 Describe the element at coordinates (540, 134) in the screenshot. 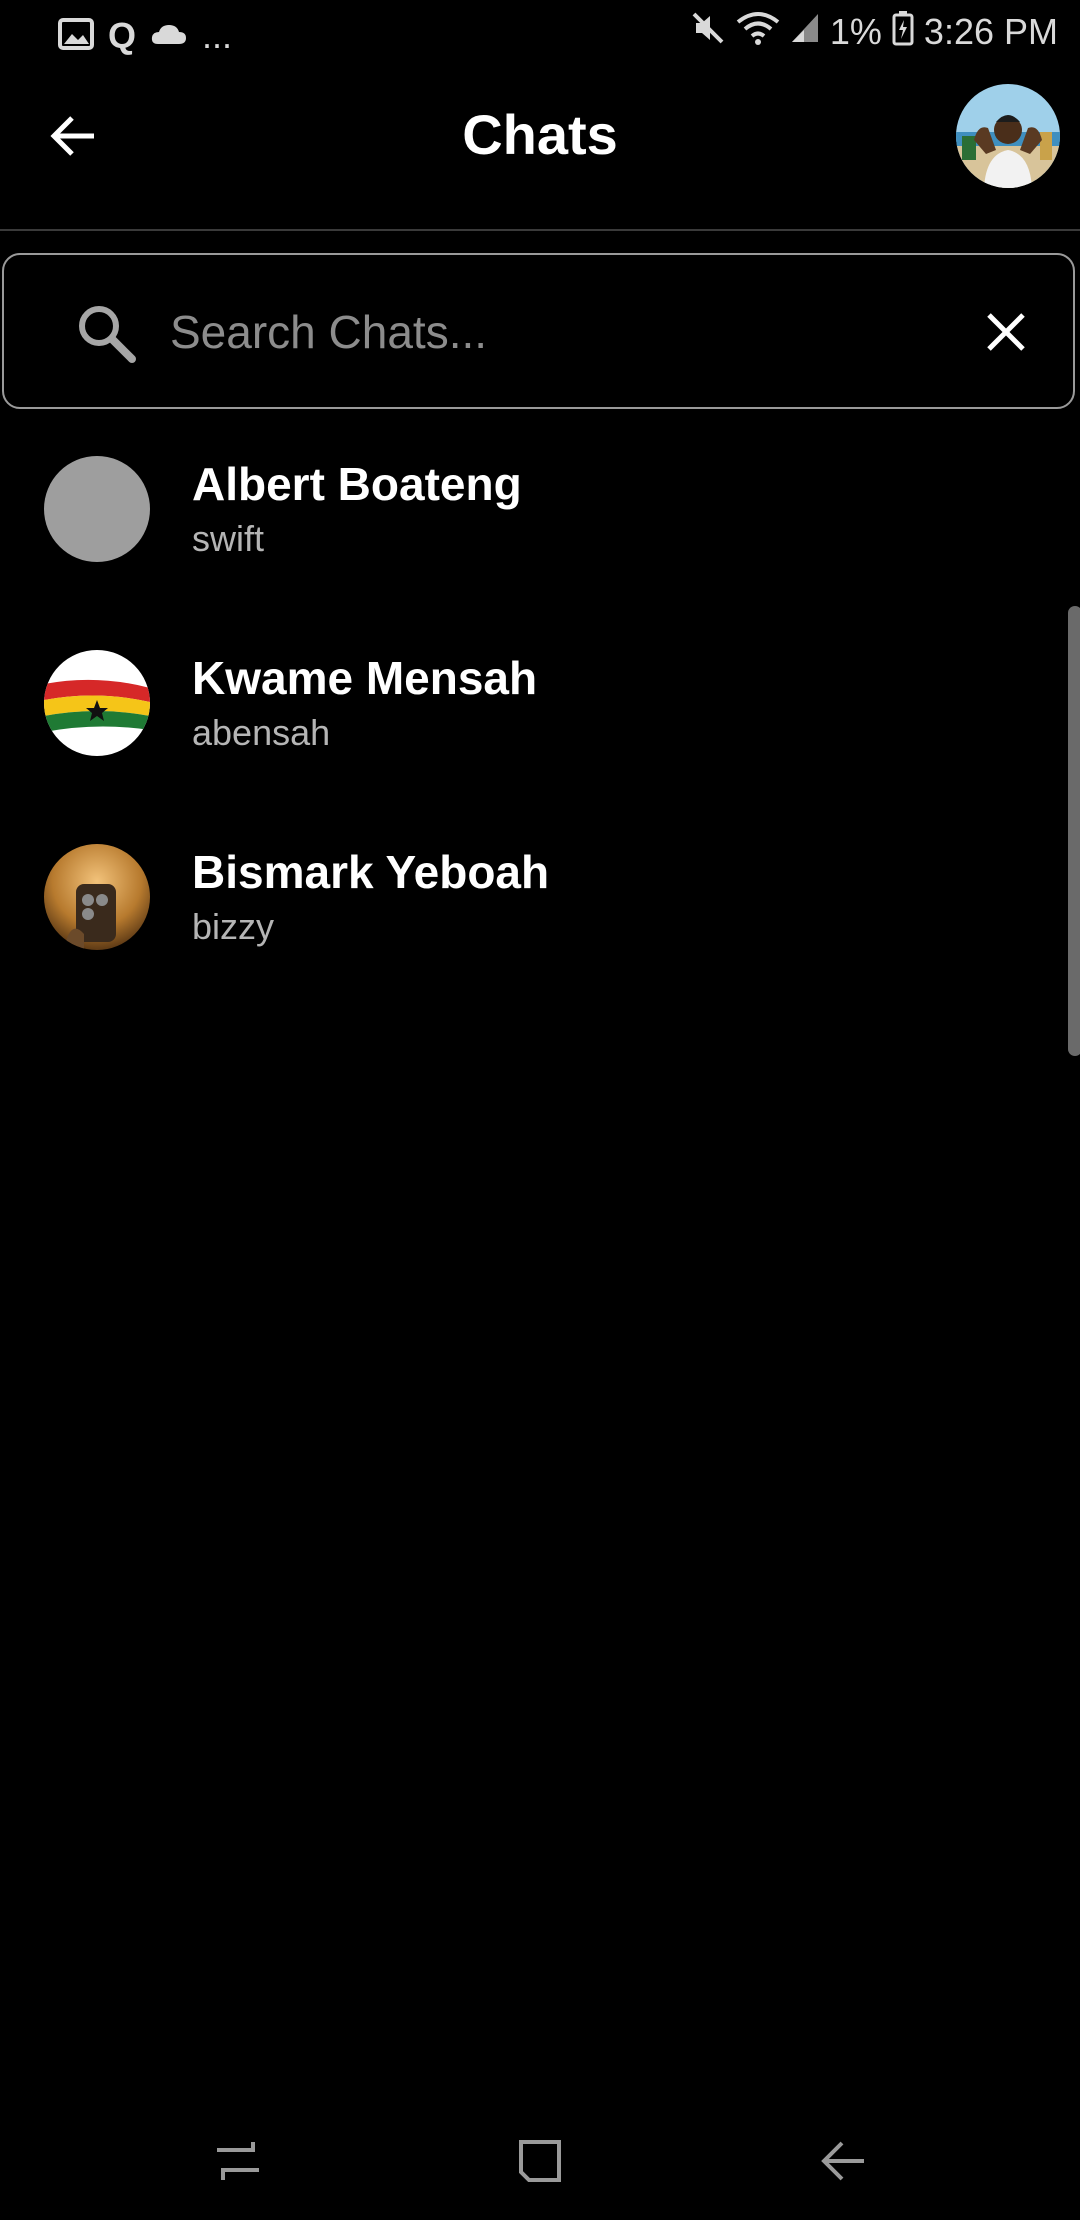

I see `page-title: Chats` at that location.